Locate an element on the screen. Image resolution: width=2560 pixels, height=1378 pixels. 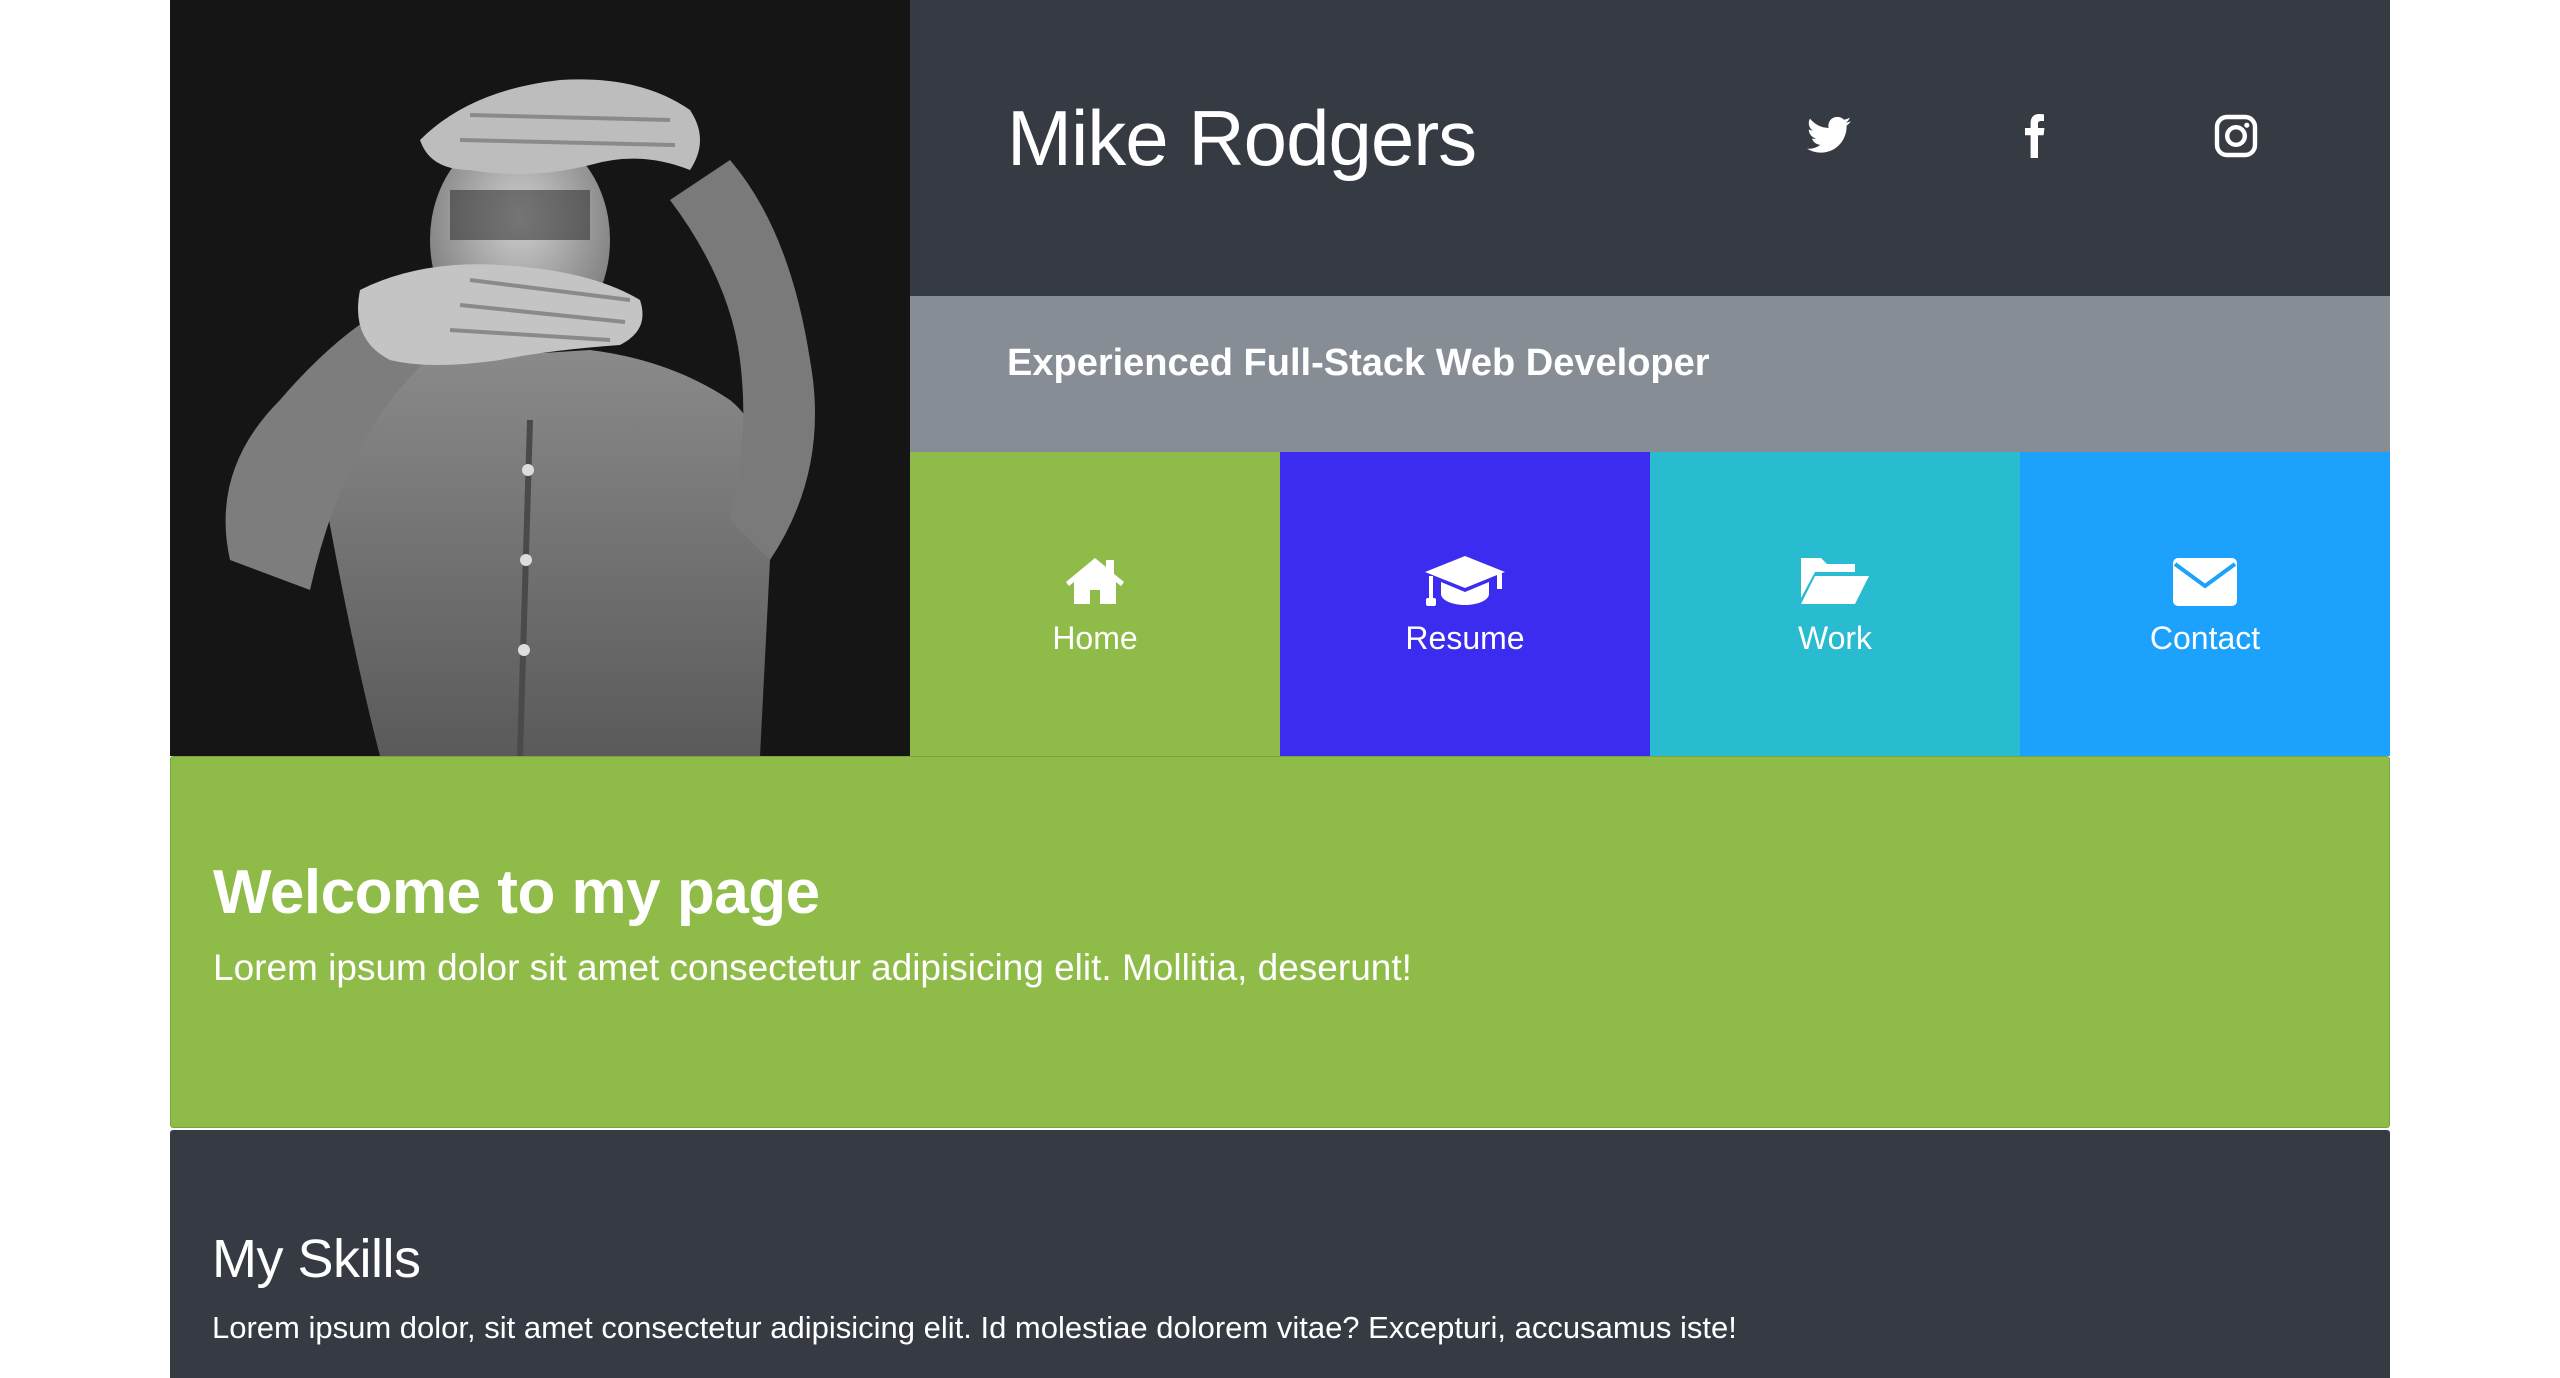
folder-open-icon is located at coordinates (1835, 580).